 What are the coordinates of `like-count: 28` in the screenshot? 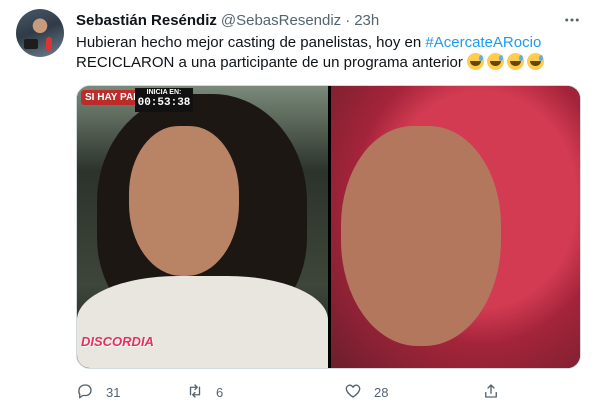 It's located at (381, 392).